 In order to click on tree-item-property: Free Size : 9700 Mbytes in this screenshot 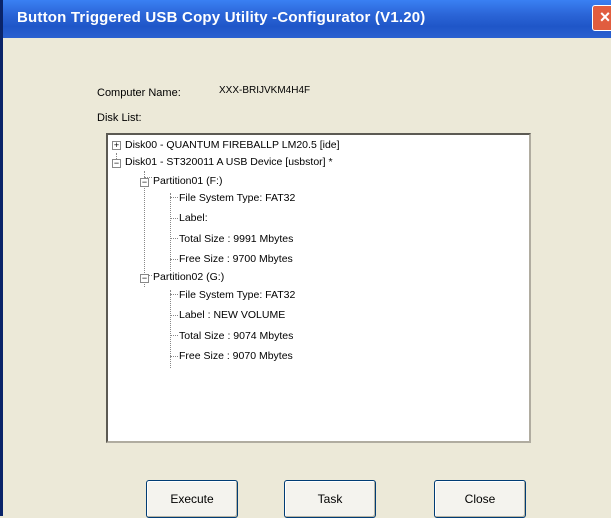, I will do `click(236, 259)`.